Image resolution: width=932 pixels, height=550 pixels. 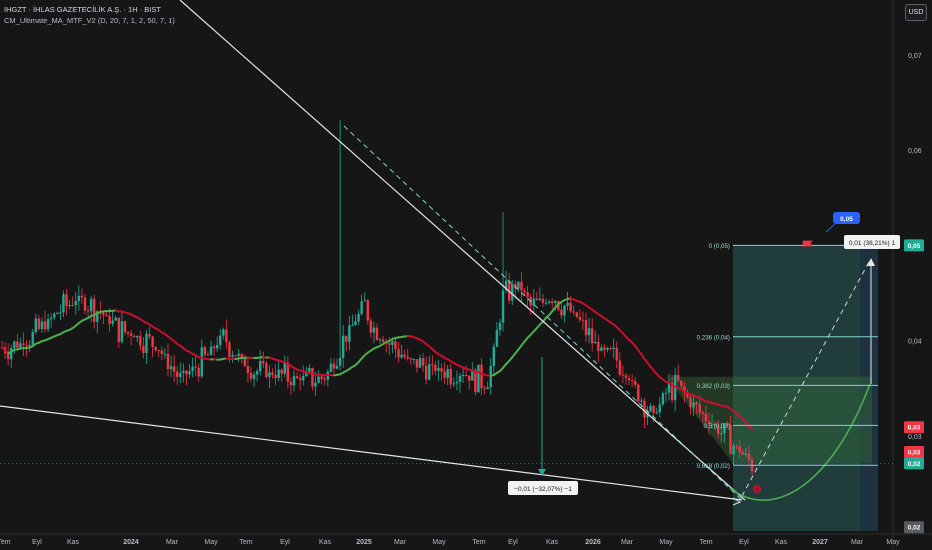 What do you see at coordinates (820, 542) in the screenshot?
I see `x-tick-label: 2027` at bounding box center [820, 542].